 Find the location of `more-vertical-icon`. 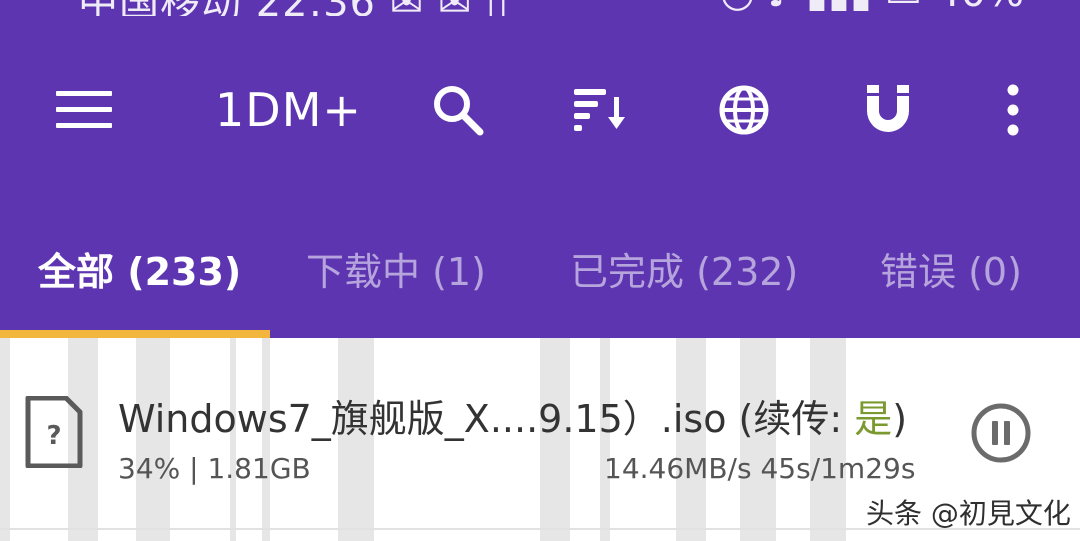

more-vertical-icon is located at coordinates (1013, 110).